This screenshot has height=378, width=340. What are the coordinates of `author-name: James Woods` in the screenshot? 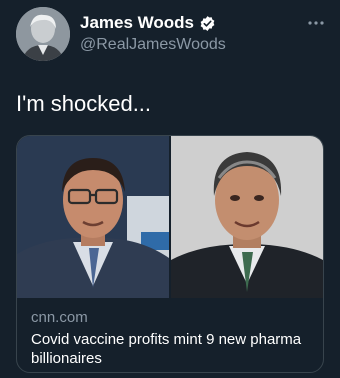 It's located at (137, 23).